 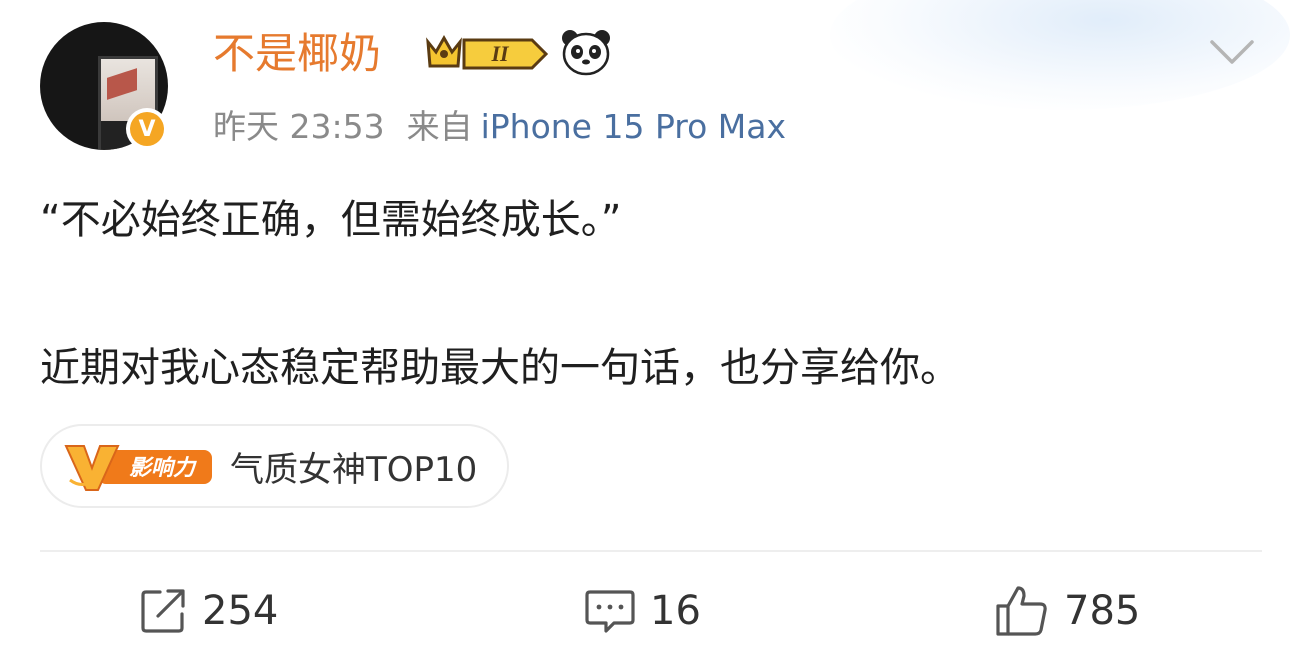 I want to click on tag-label: 气质女神TOP10, so click(x=354, y=469).